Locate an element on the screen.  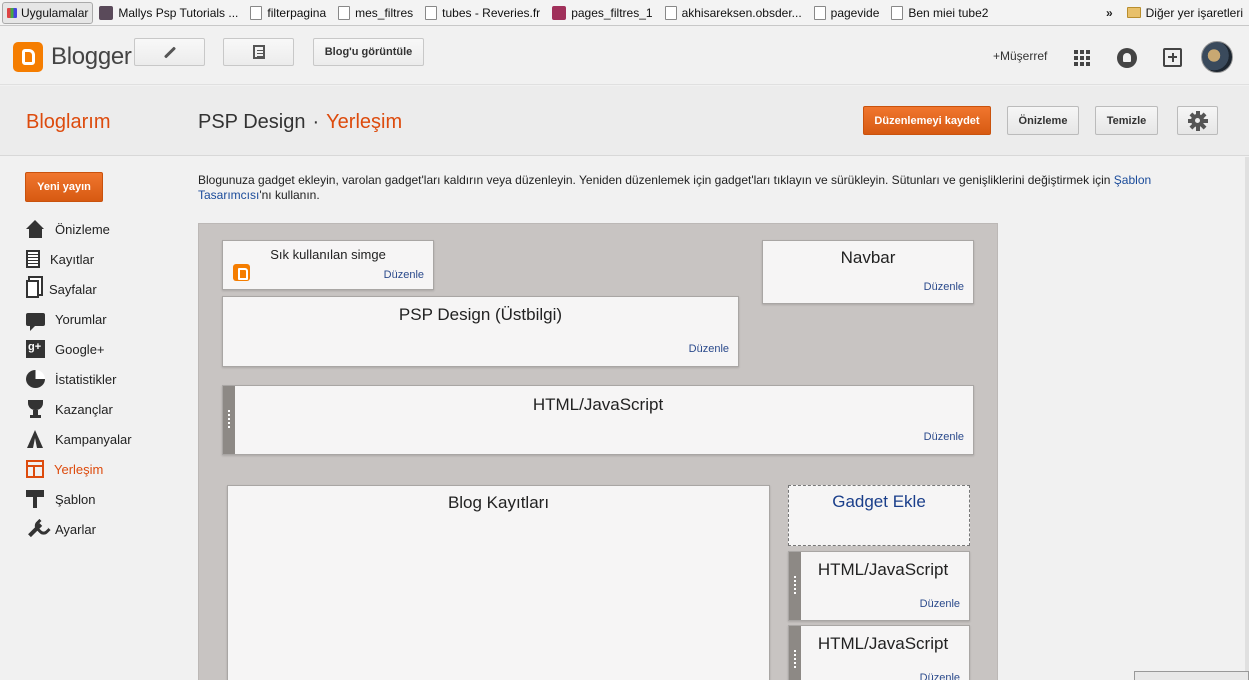
avatar is located at coordinates (1217, 57).